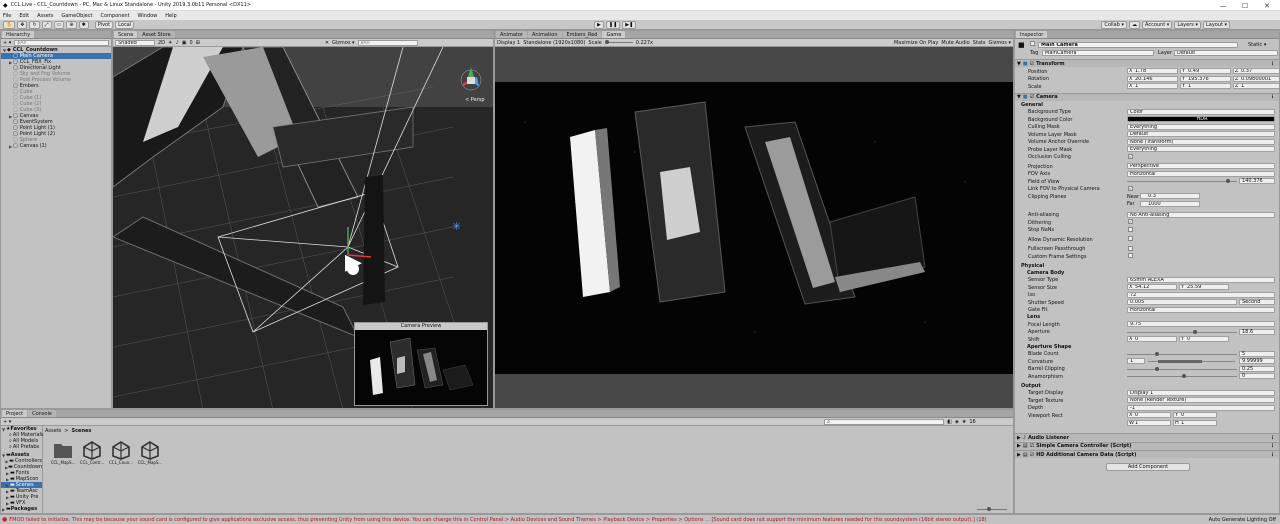 The height and width of the screenshot is (524, 1280). Describe the element at coordinates (7, 422) in the screenshot. I see `project-create-dropdown: + ▾` at that location.